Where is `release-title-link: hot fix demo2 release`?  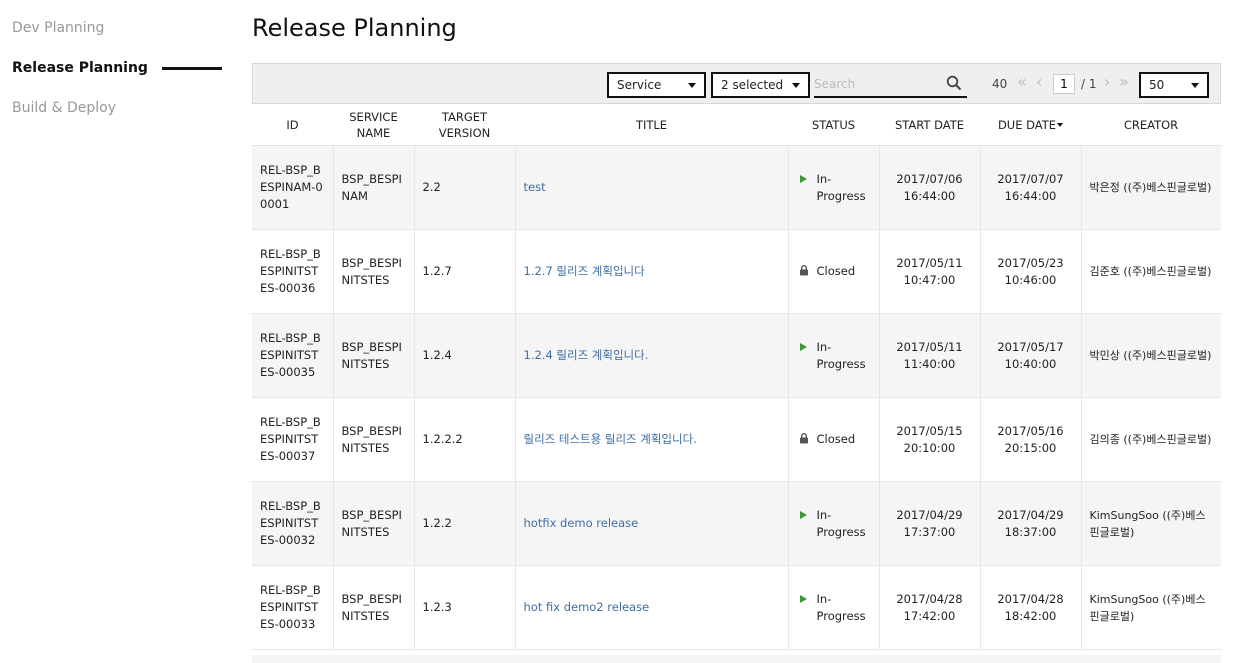
release-title-link: hot fix demo2 release is located at coordinates (587, 607).